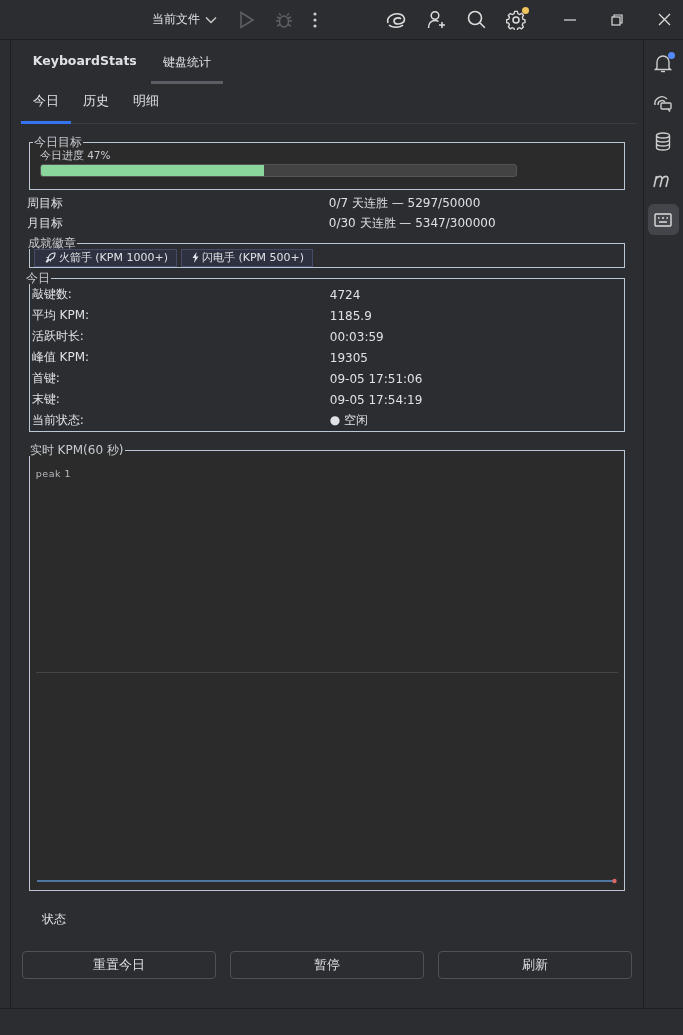 The height and width of the screenshot is (1035, 683). What do you see at coordinates (247, 258) in the screenshot?
I see `achievement-badge: 闪电手 (KPM 500+)` at bounding box center [247, 258].